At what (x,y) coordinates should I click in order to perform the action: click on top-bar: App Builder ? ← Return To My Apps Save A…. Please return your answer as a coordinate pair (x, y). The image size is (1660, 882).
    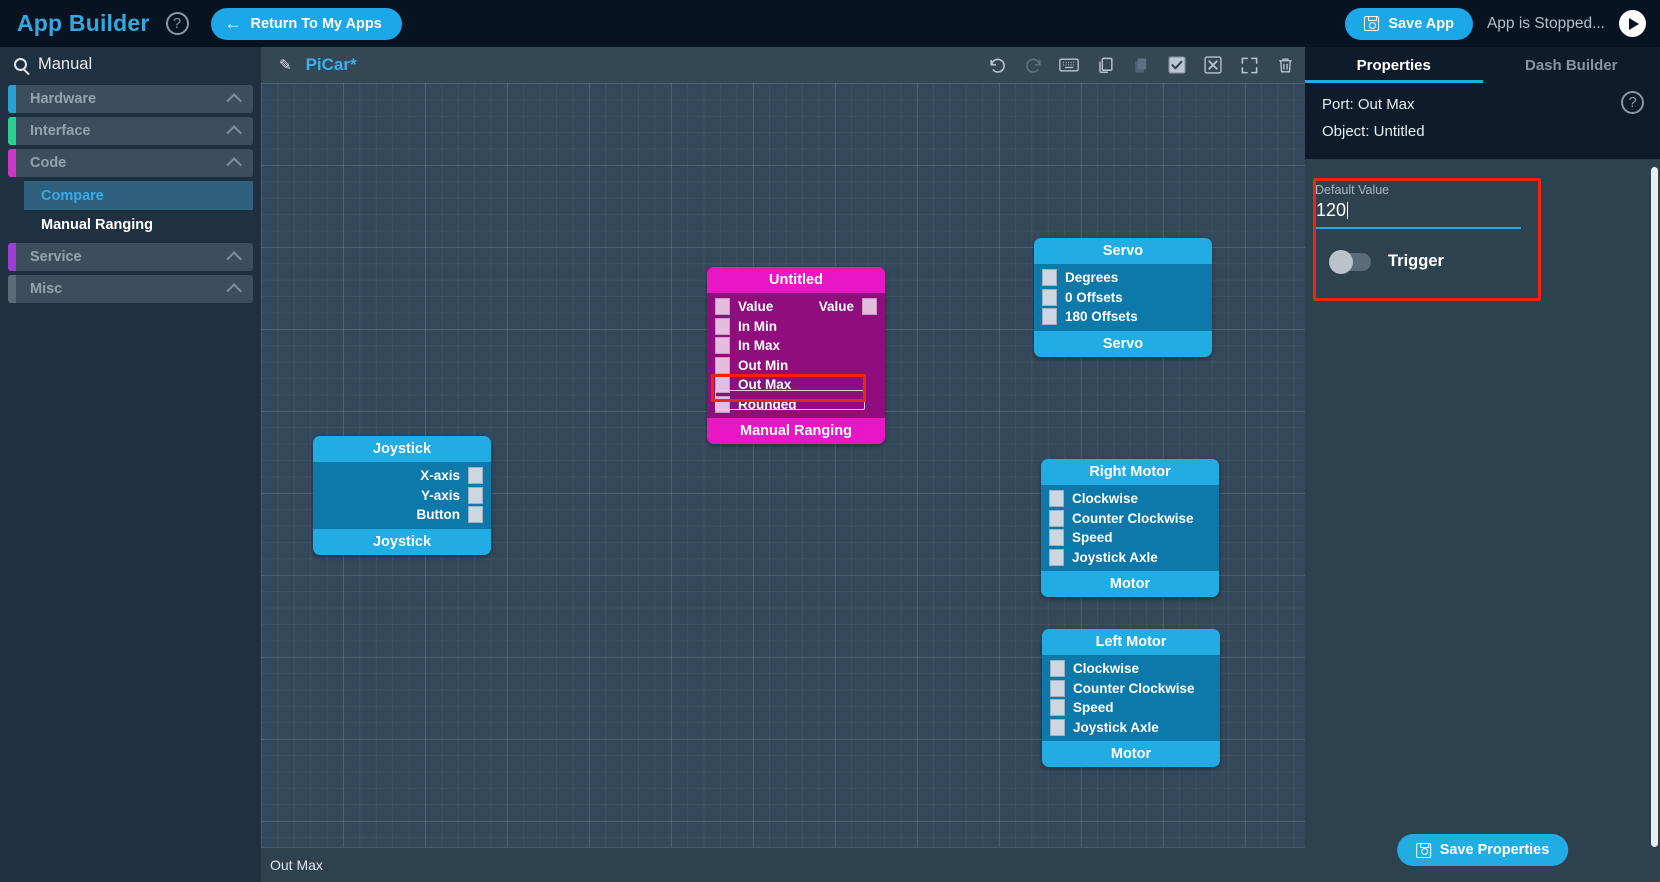
    Looking at the image, I should click on (830, 23).